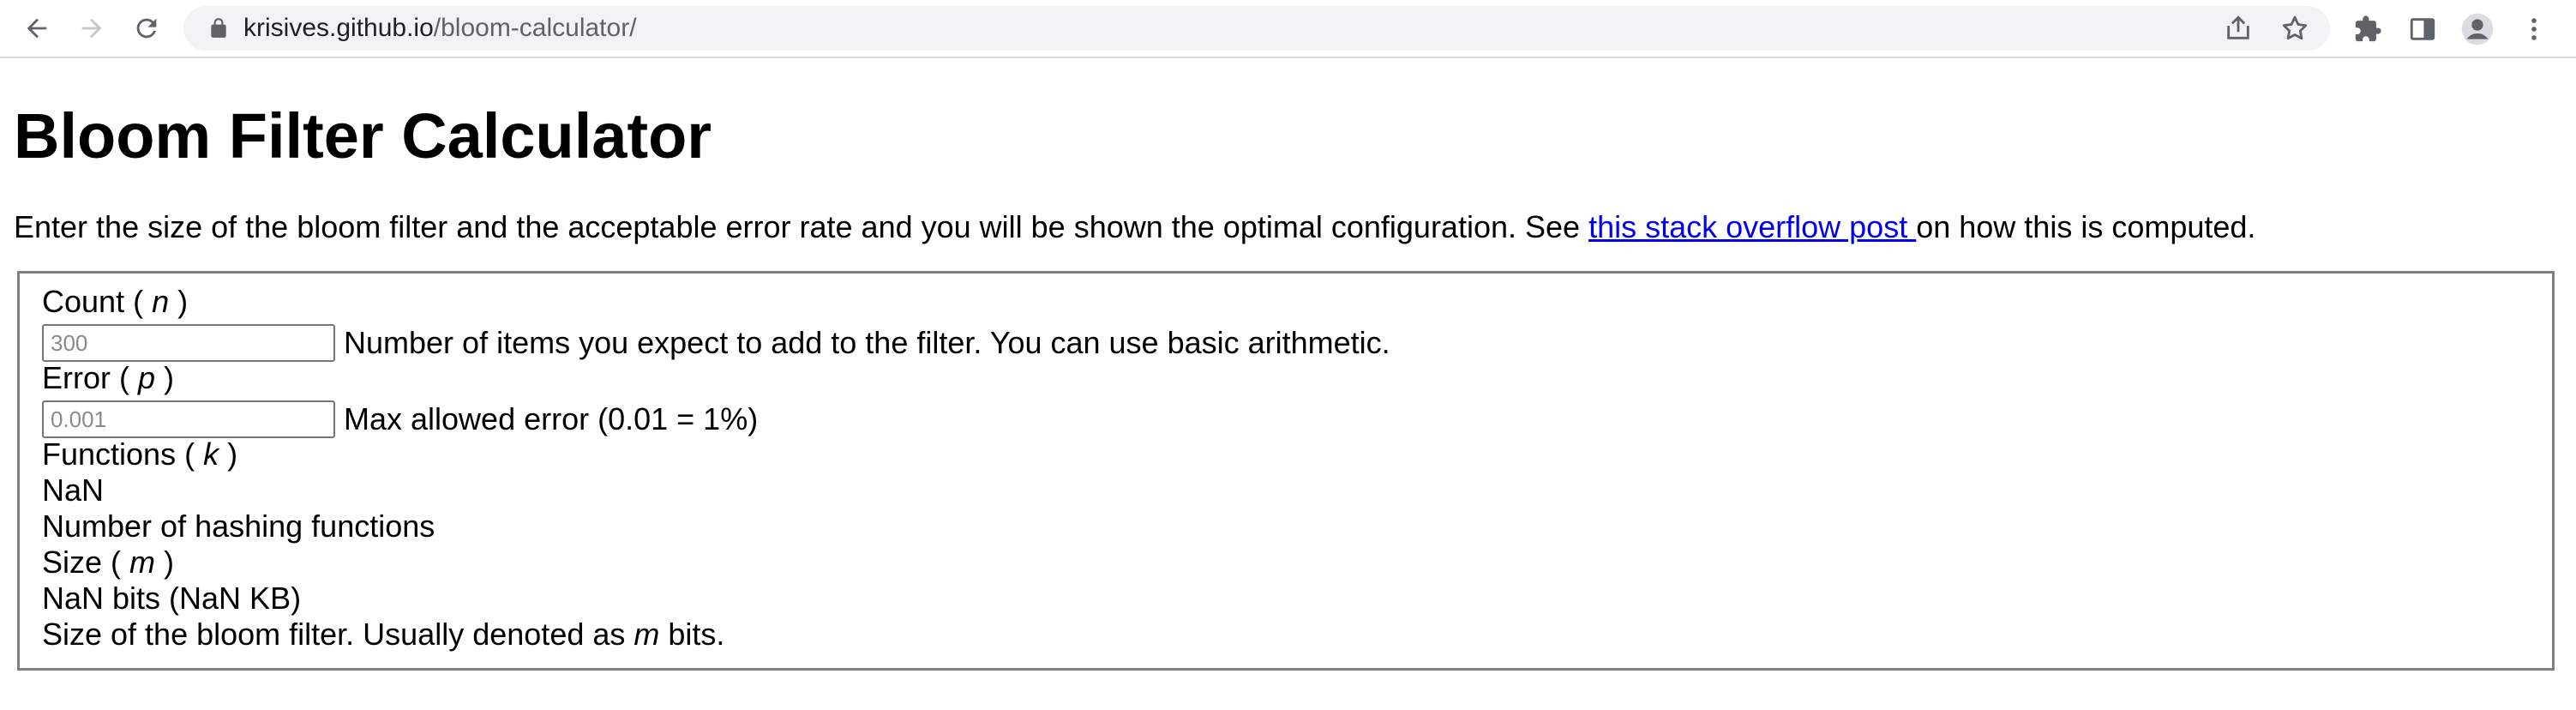 The width and height of the screenshot is (2576, 710). Describe the element at coordinates (535, 28) in the screenshot. I see `url-path: /bloom-calculator/` at that location.